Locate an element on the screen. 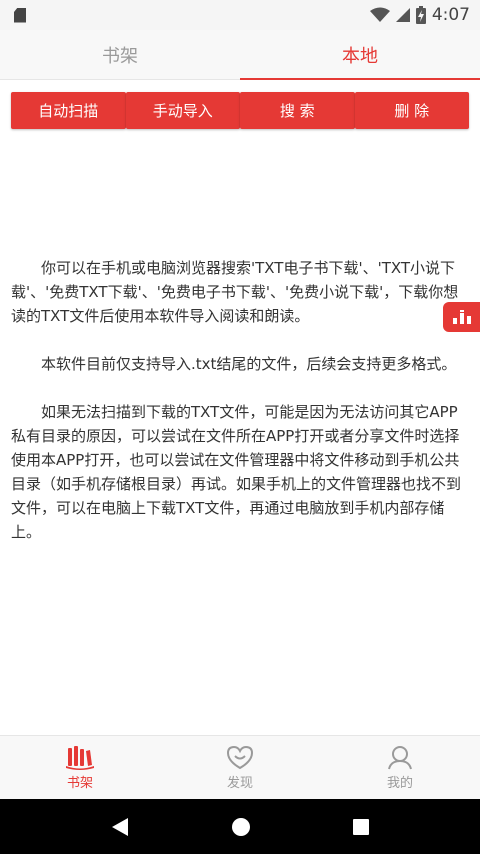 The height and width of the screenshot is (854, 480). home-icon is located at coordinates (241, 827).